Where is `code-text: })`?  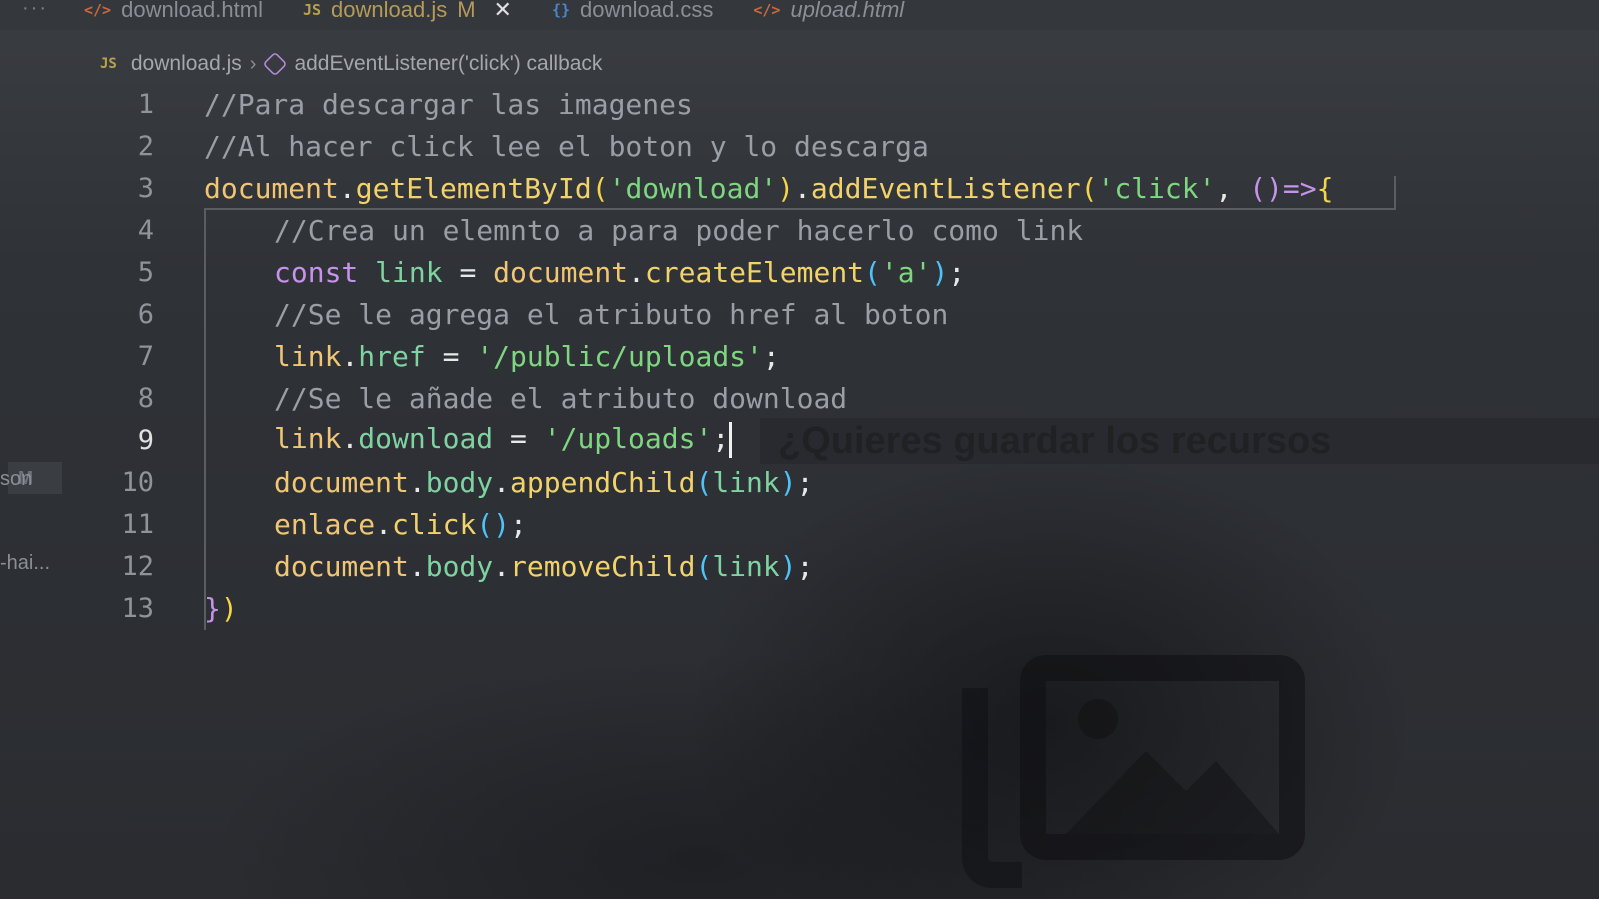
code-text: }) is located at coordinates (221, 608).